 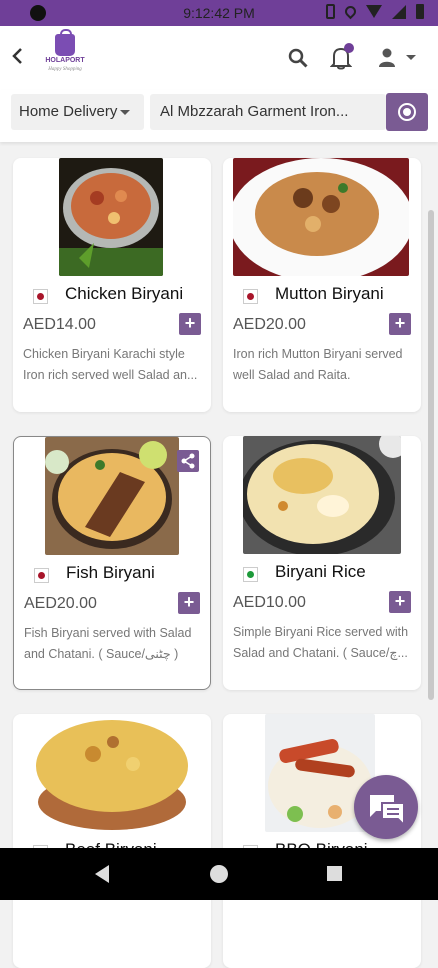 I want to click on back-arrow-icon, so click(x=19, y=57).